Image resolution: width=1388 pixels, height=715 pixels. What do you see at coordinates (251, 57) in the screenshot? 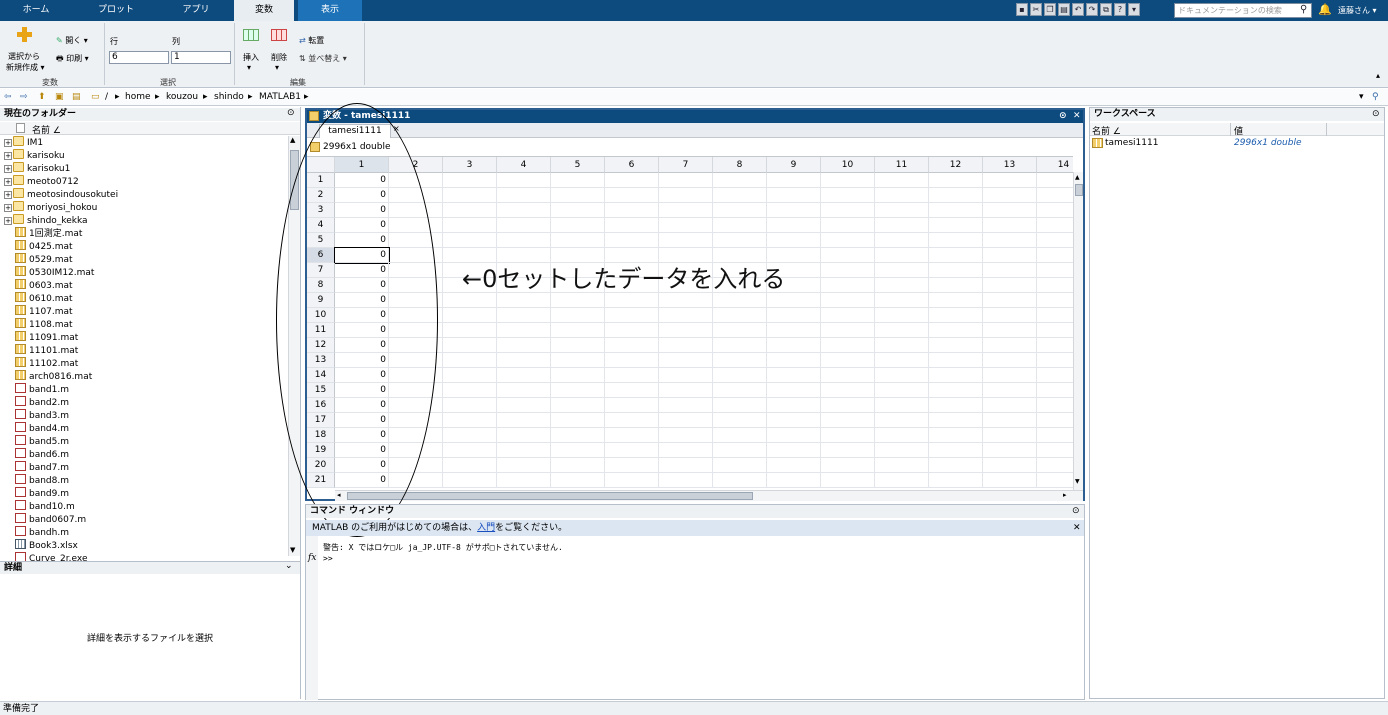
I see `insert-button: 挿入` at bounding box center [251, 57].